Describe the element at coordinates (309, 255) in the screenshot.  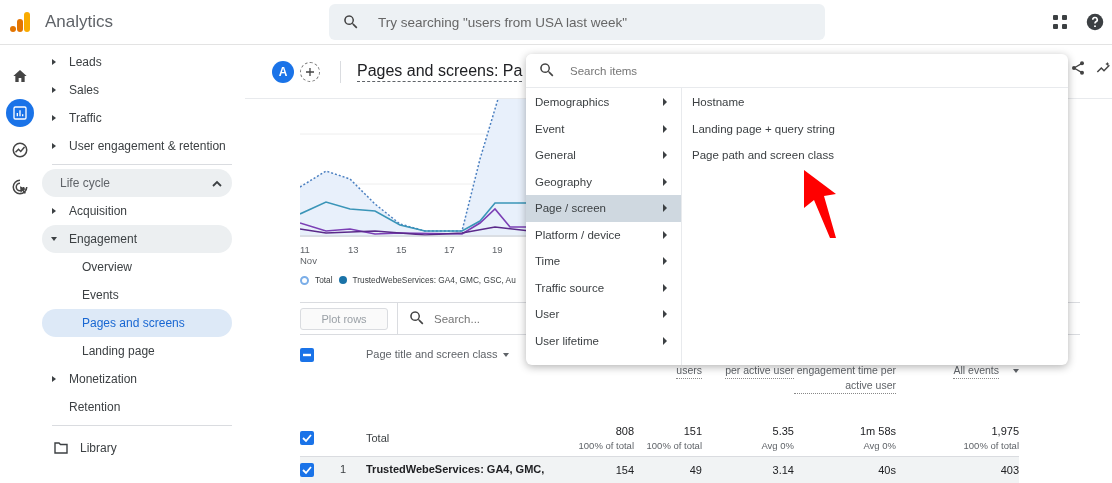
I see `axis-tick-label: 11 Nov` at that location.